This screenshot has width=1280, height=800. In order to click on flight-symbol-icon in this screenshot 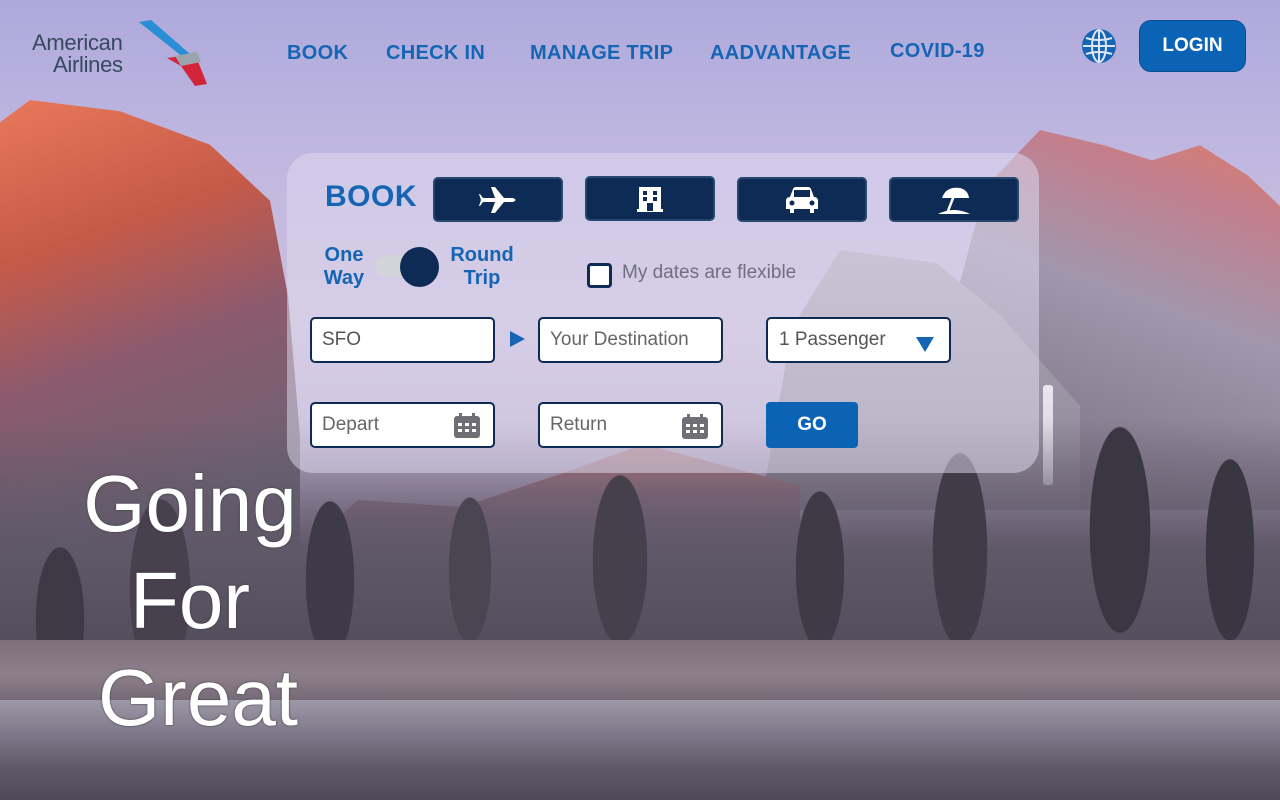, I will do `click(173, 53)`.